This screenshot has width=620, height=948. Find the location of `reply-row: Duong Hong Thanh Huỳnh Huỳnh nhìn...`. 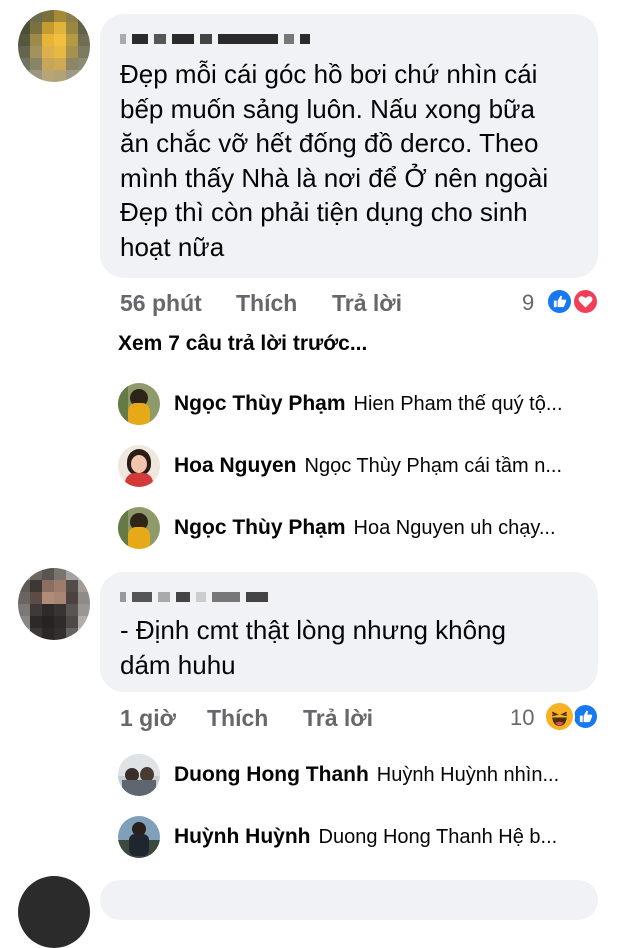

reply-row: Duong Hong Thanh Huỳnh Huỳnh nhìn... is located at coordinates (363, 775).